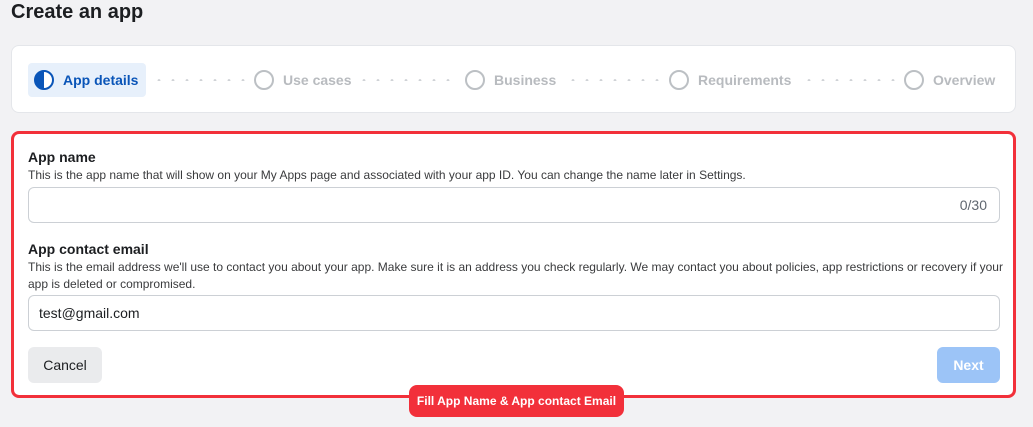 This screenshot has width=1033, height=427. I want to click on step-overview: Overview, so click(949, 80).